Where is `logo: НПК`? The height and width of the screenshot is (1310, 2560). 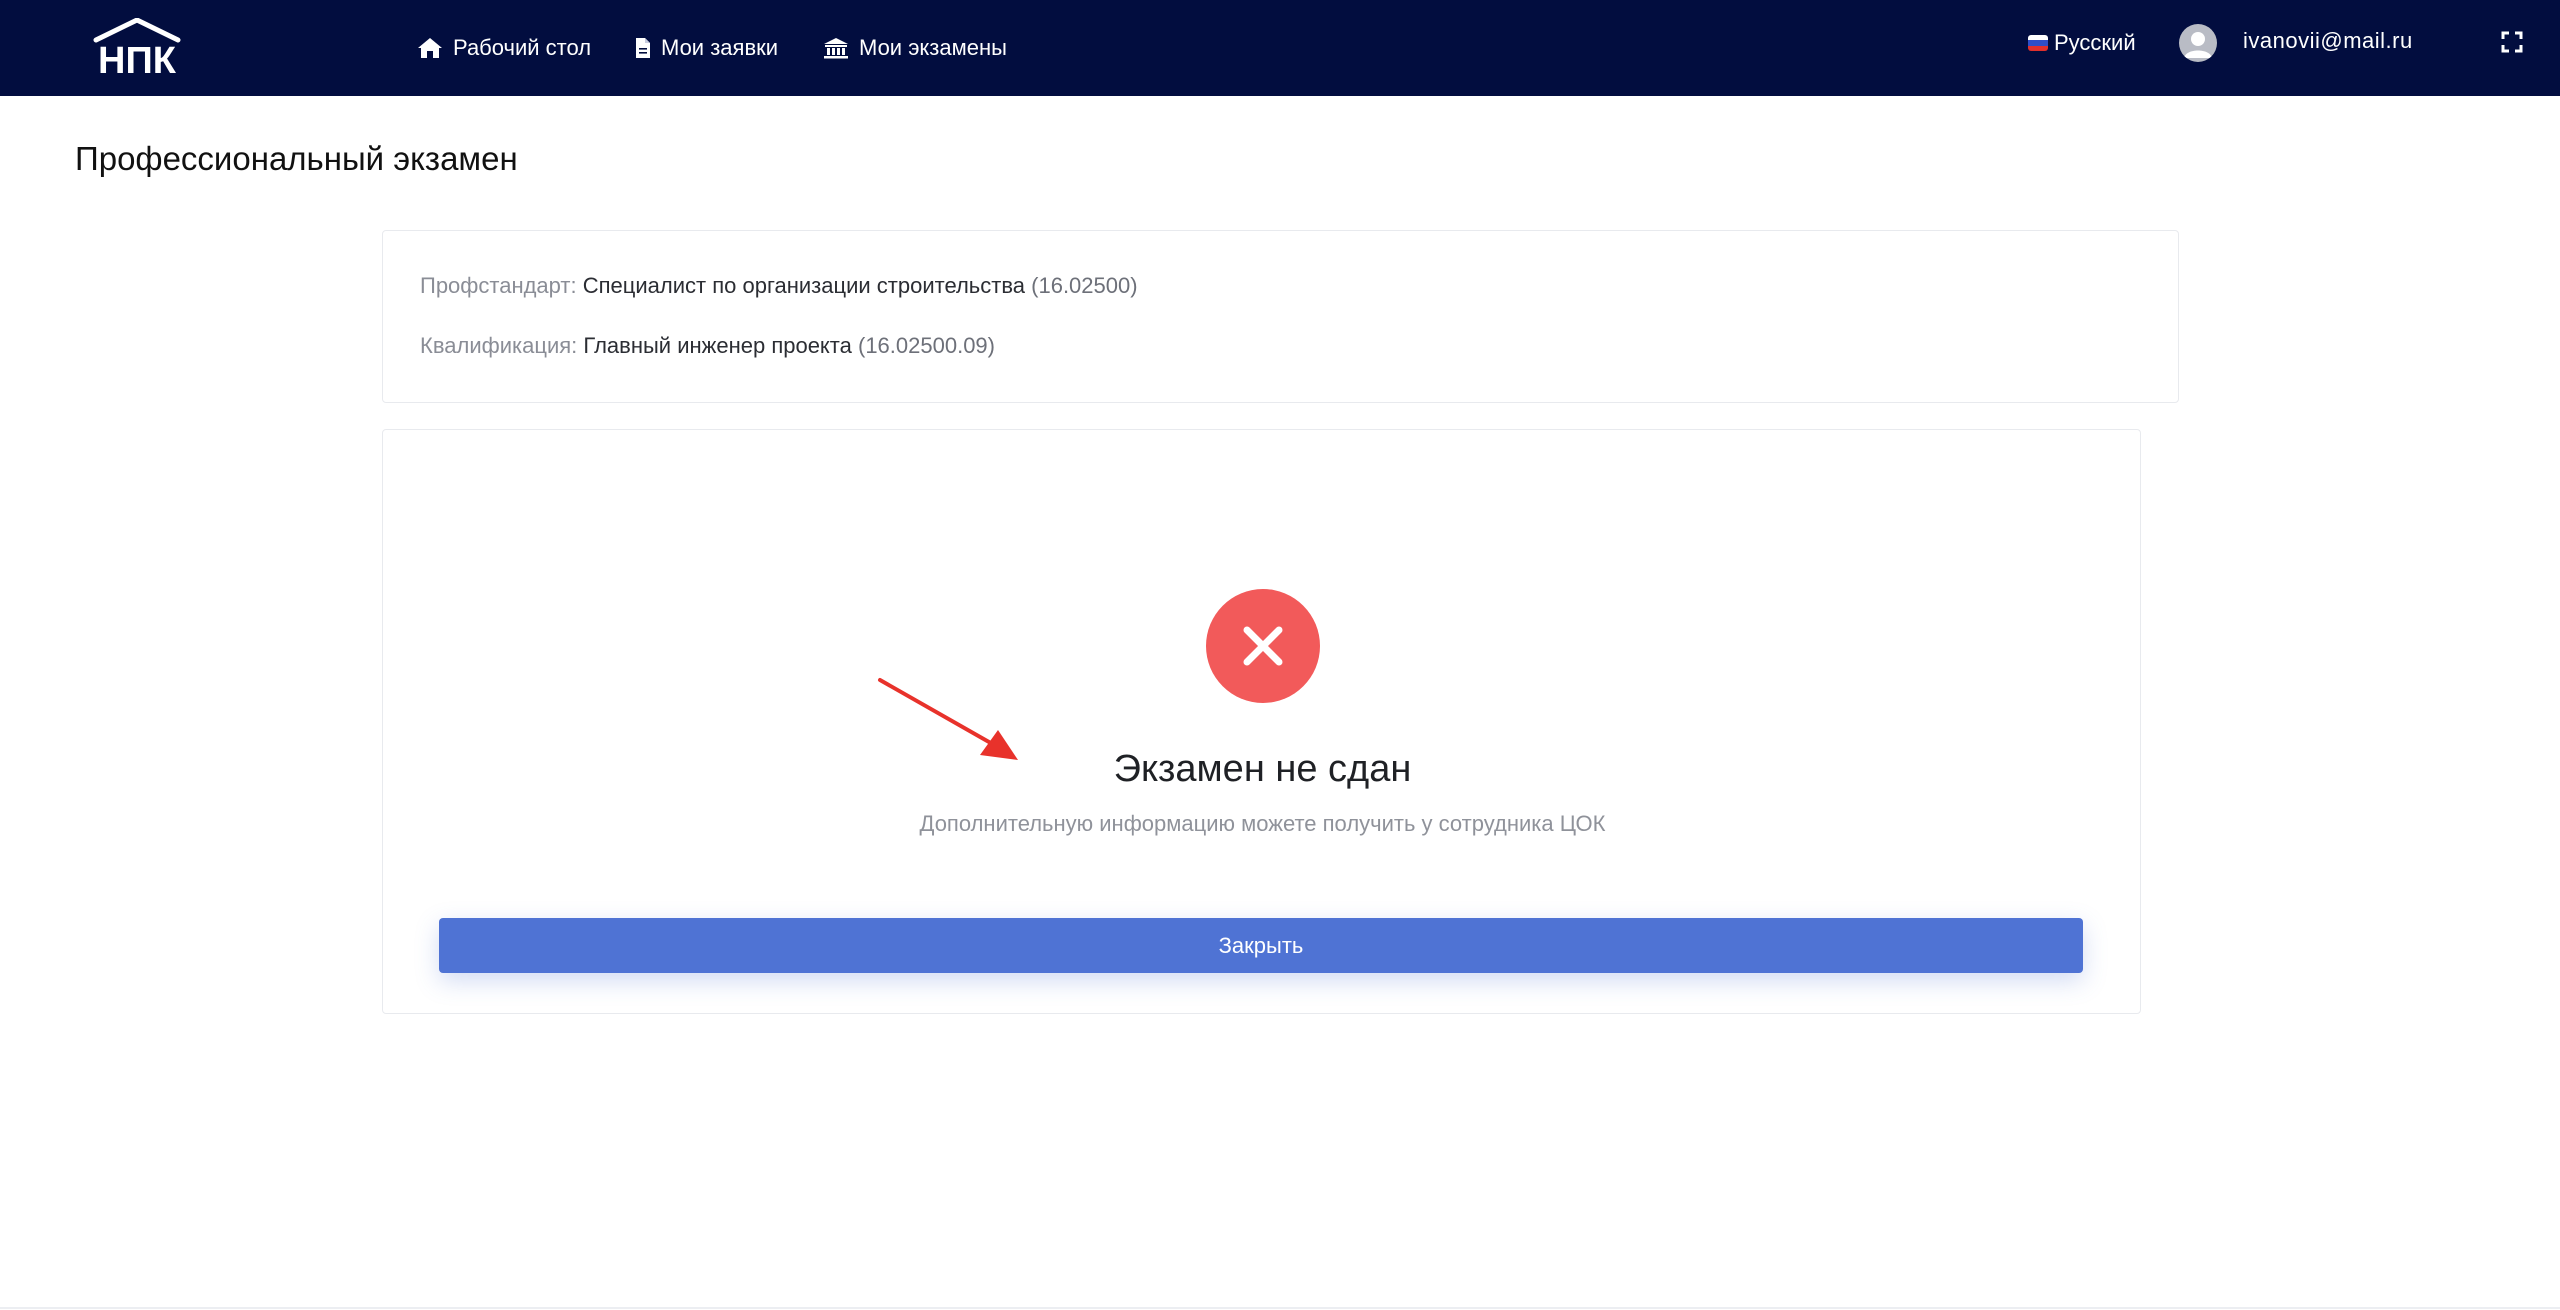
logo: НПК is located at coordinates (137, 47).